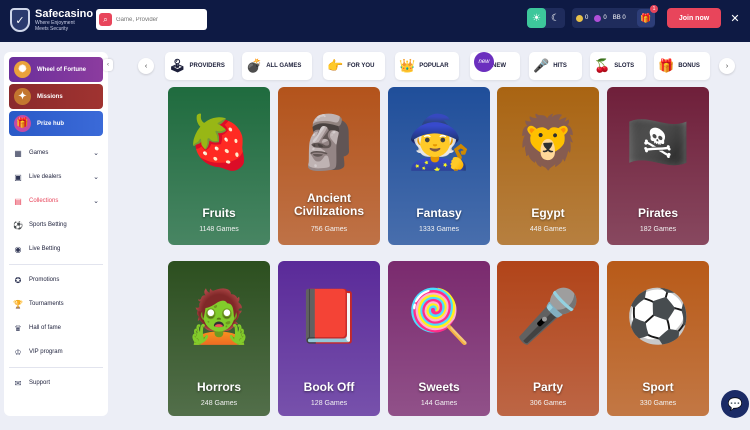 The height and width of the screenshot is (430, 750). What do you see at coordinates (484, 62) in the screenshot?
I see `new-badge-icon: new` at bounding box center [484, 62].